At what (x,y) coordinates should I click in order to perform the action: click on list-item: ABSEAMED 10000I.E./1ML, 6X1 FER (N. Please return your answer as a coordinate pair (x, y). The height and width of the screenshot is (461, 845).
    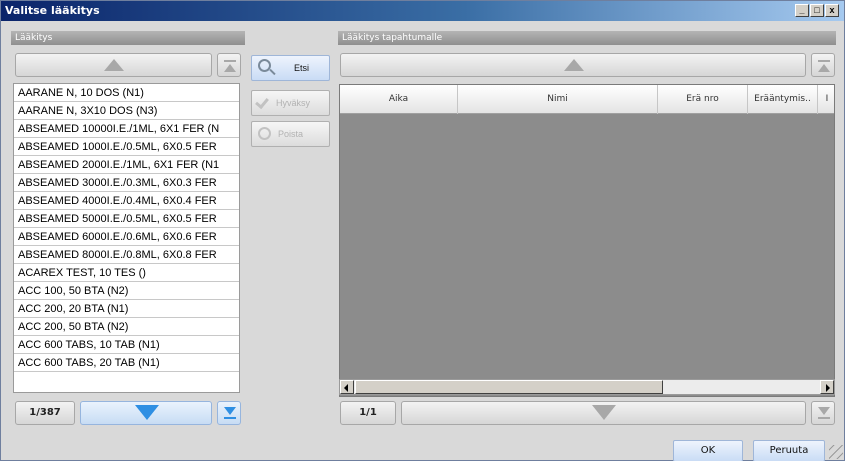
    Looking at the image, I should click on (126, 129).